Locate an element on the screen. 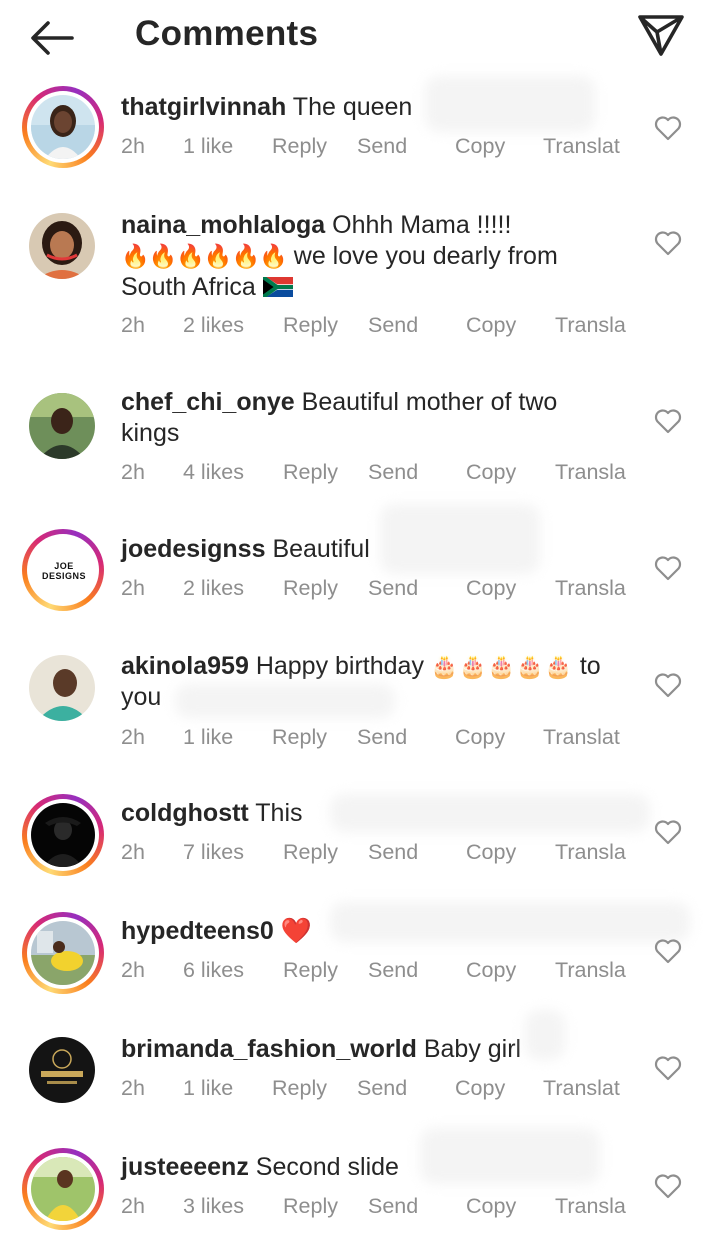 This screenshot has height=1240, width=720. paper-plane-icon is located at coordinates (661, 35).